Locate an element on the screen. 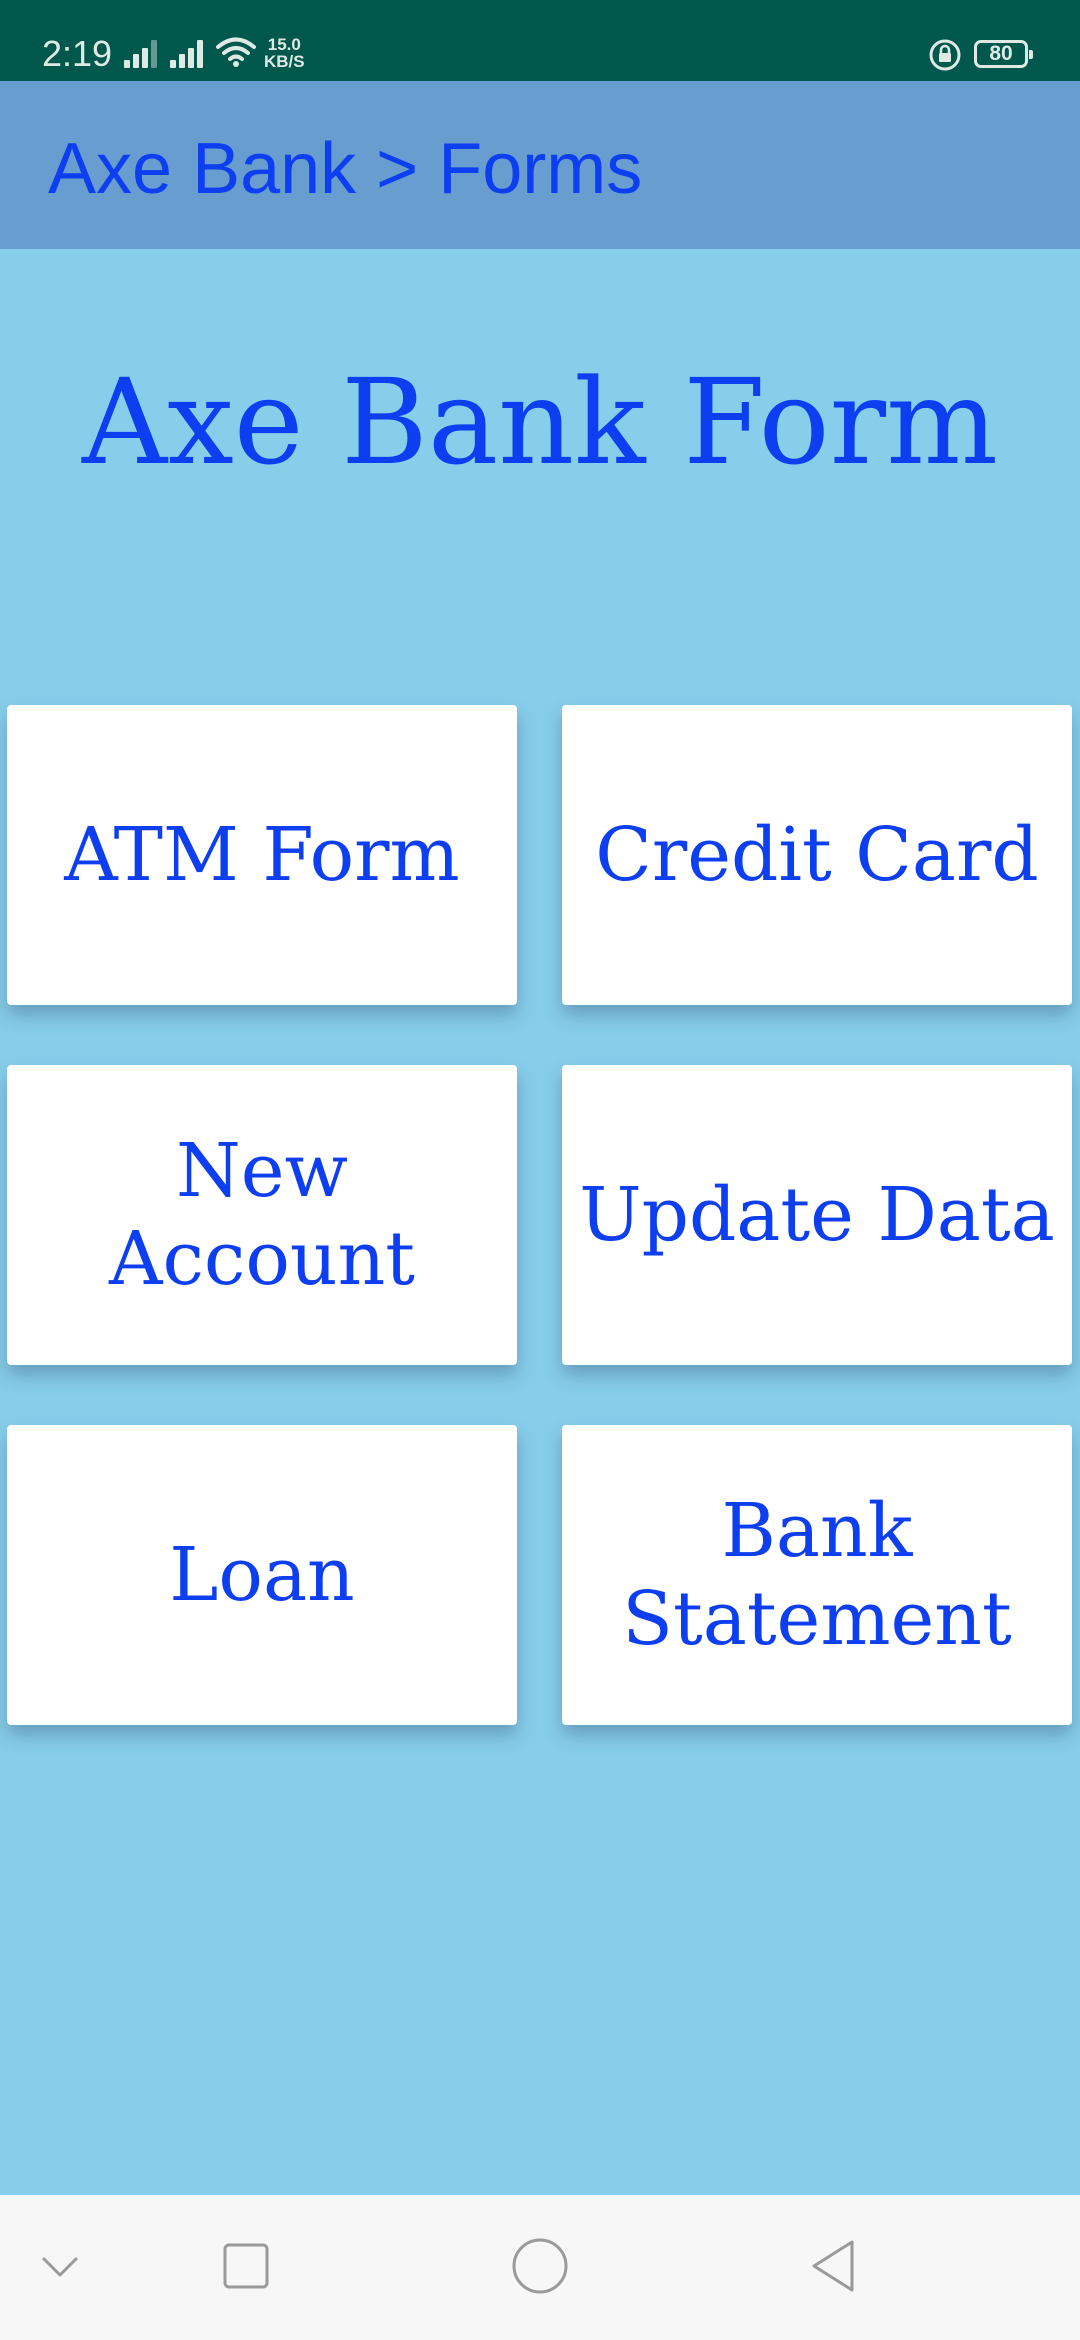 The height and width of the screenshot is (2340, 1080). credit-card-button: Credit Card is located at coordinates (817, 855).